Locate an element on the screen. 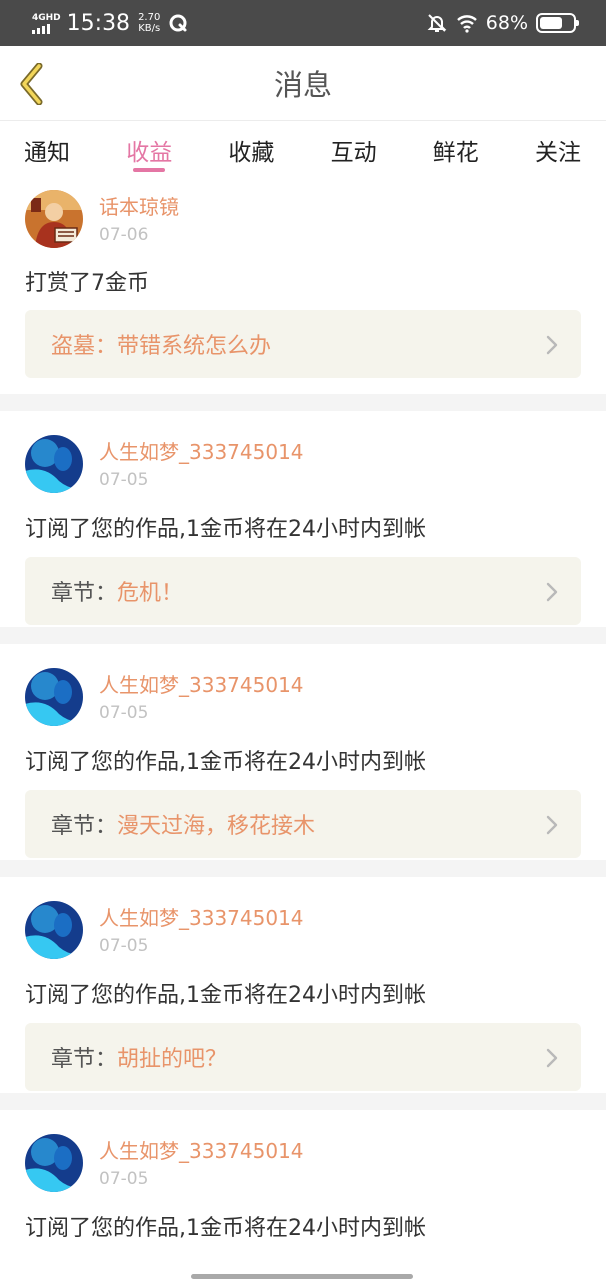  header-bar: 消息 is located at coordinates (303, 83).